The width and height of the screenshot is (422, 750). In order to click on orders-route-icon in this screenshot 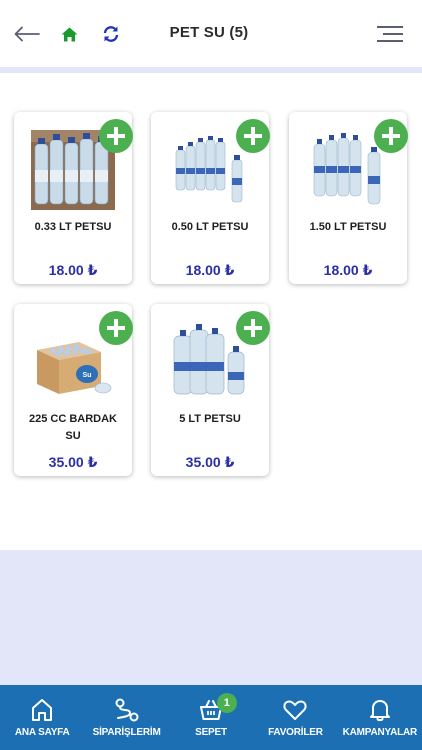, I will do `click(127, 710)`.